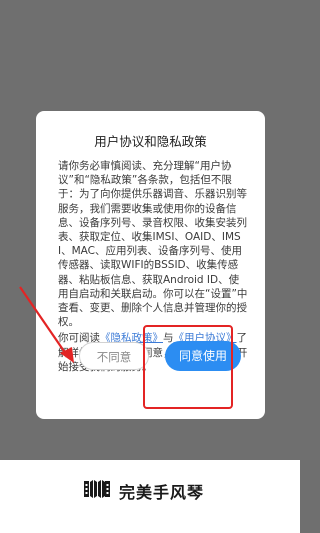  Describe the element at coordinates (162, 492) in the screenshot. I see `app-name: 完美手风琴` at that location.